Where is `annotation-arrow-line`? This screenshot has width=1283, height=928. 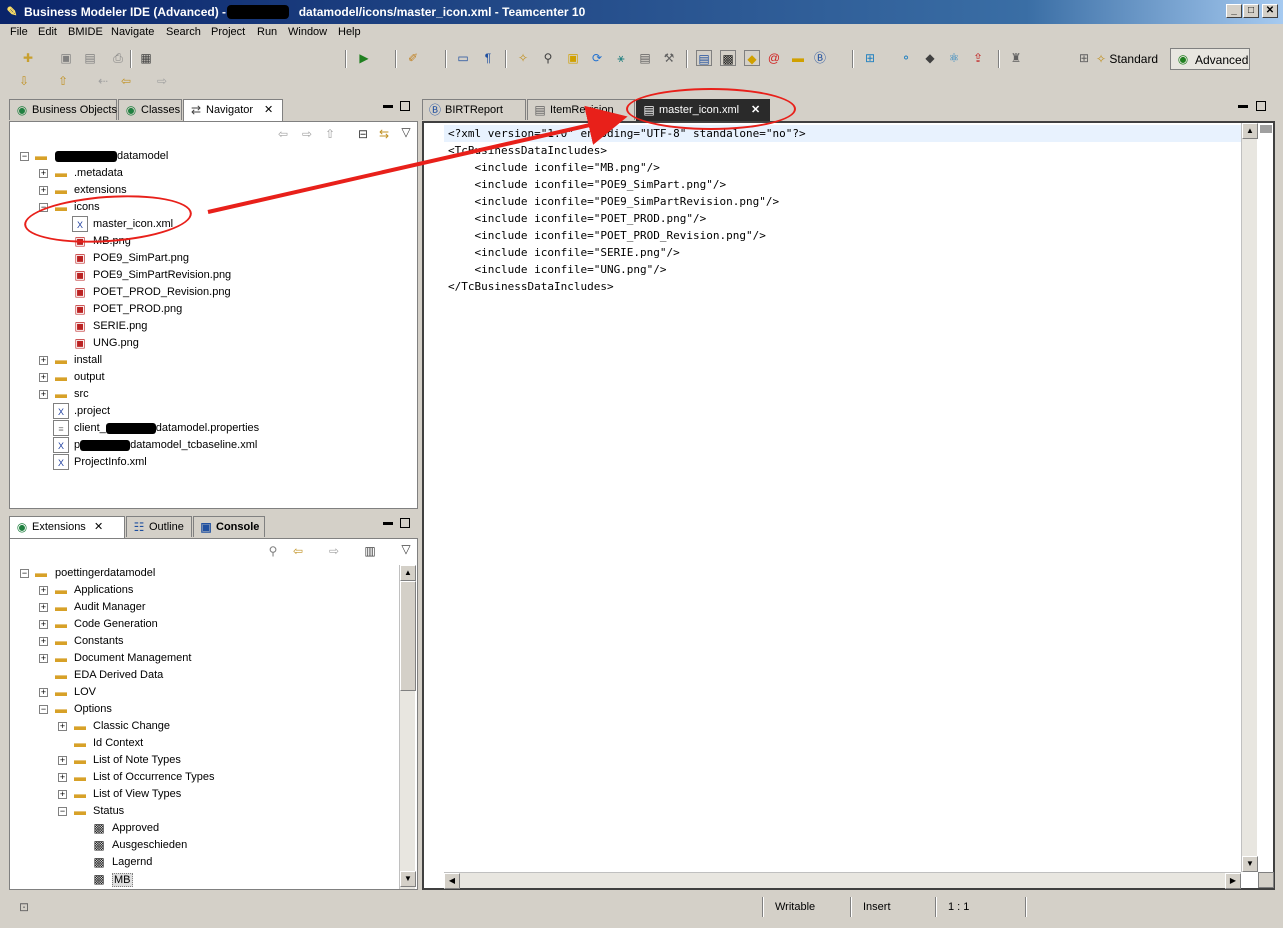
annotation-arrow-line is located at coordinates (417, 159).